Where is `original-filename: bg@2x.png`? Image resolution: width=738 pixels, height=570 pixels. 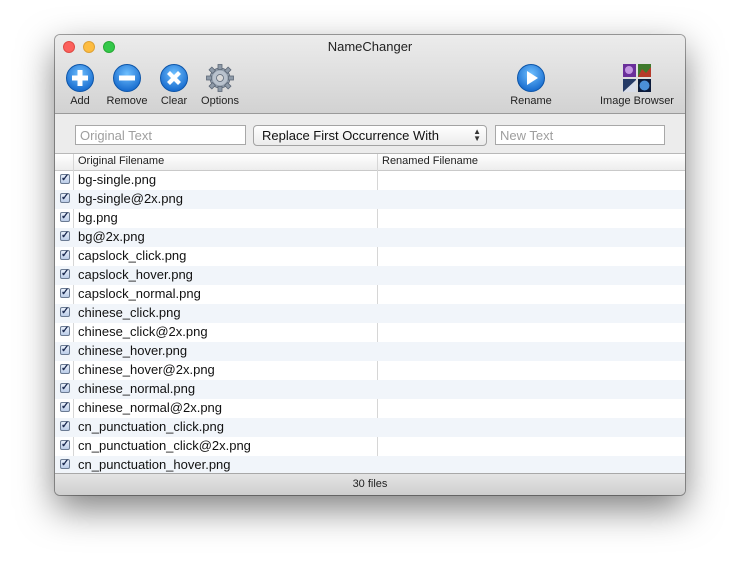
original-filename: bg@2x.png is located at coordinates (111, 236).